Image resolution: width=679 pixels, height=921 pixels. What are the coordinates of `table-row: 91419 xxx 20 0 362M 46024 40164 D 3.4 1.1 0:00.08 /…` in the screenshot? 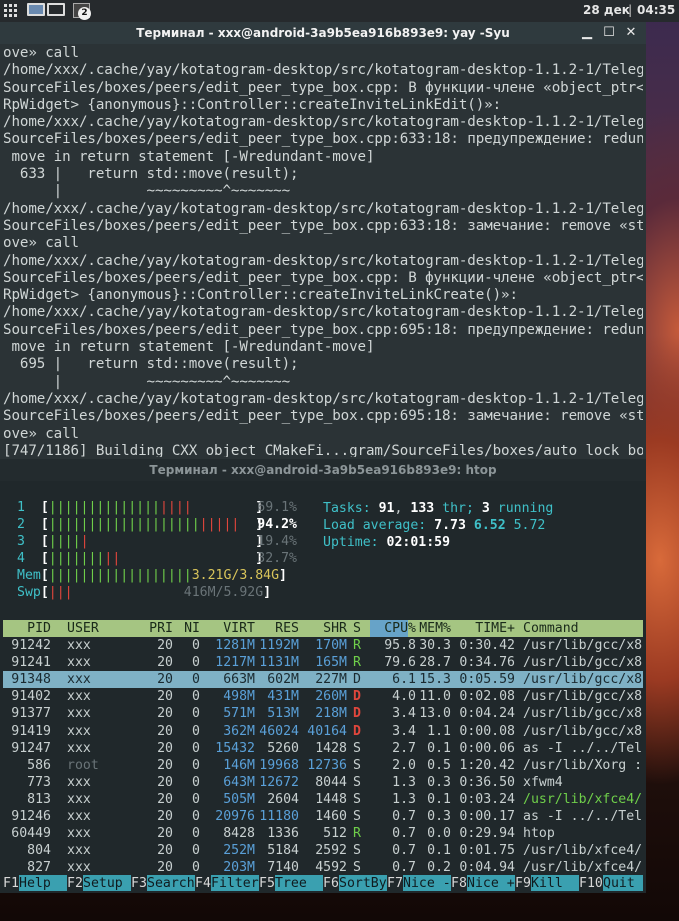 It's located at (323, 731).